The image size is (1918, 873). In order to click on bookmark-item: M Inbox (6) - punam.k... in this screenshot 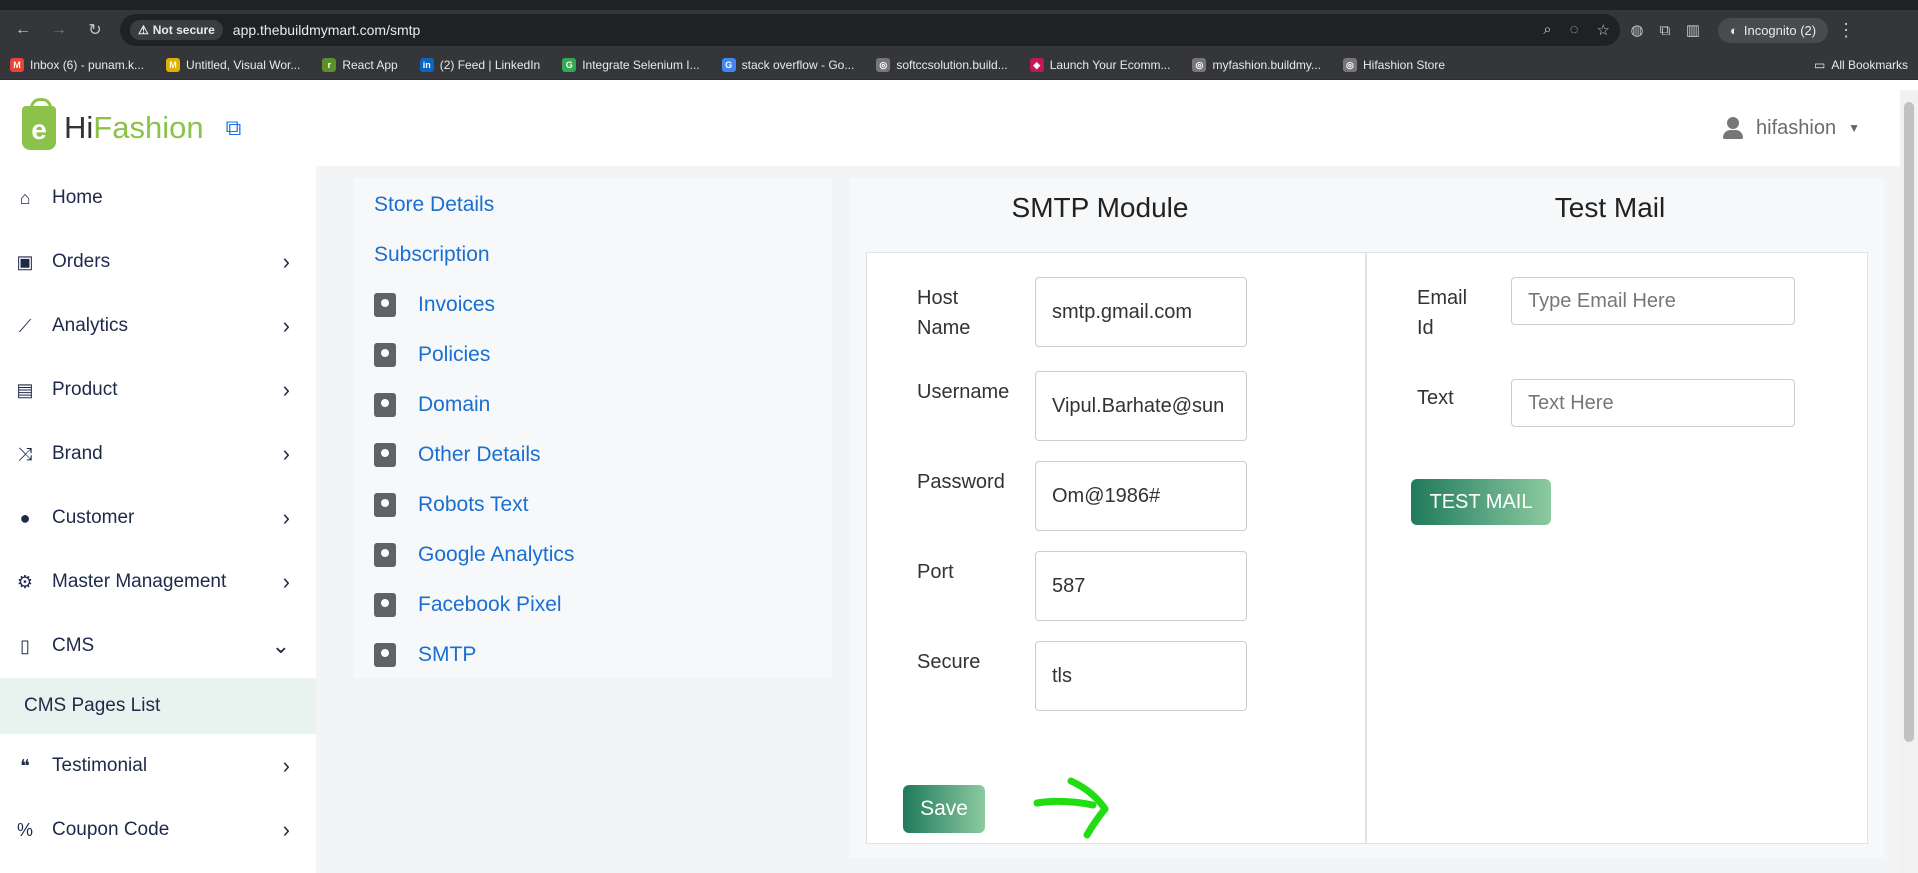, I will do `click(77, 64)`.